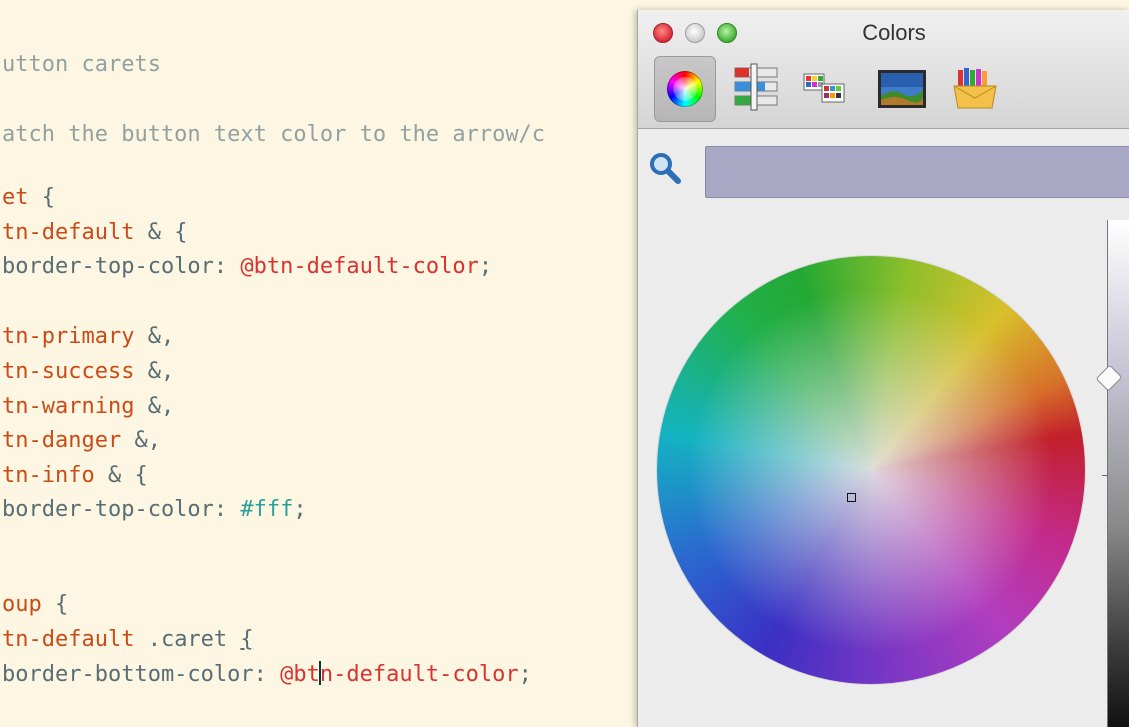 This screenshot has width=1129, height=727. Describe the element at coordinates (359, 266) in the screenshot. I see `code-token: @btn-default-color` at that location.